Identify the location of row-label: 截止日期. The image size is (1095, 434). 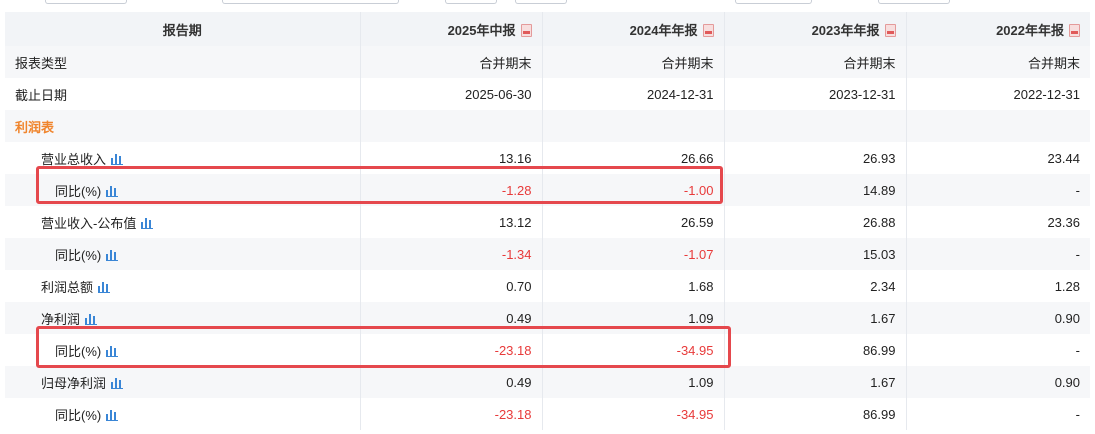
(183, 94).